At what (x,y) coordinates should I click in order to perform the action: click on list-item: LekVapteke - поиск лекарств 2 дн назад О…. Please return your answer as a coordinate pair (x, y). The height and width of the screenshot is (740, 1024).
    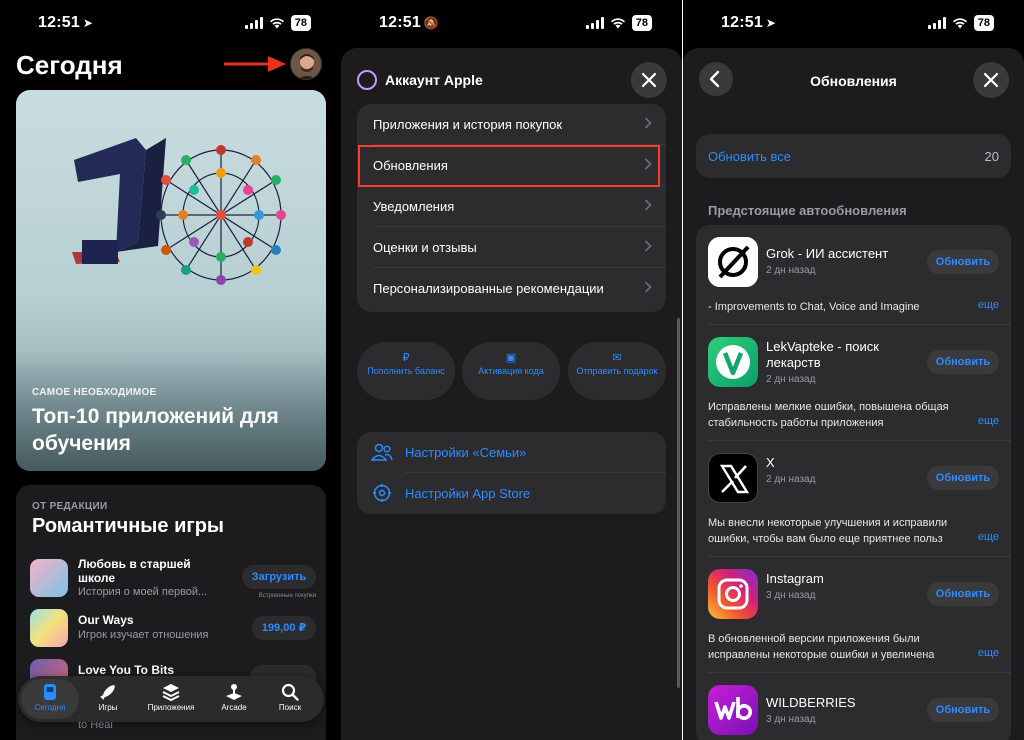
    Looking at the image, I should click on (853, 383).